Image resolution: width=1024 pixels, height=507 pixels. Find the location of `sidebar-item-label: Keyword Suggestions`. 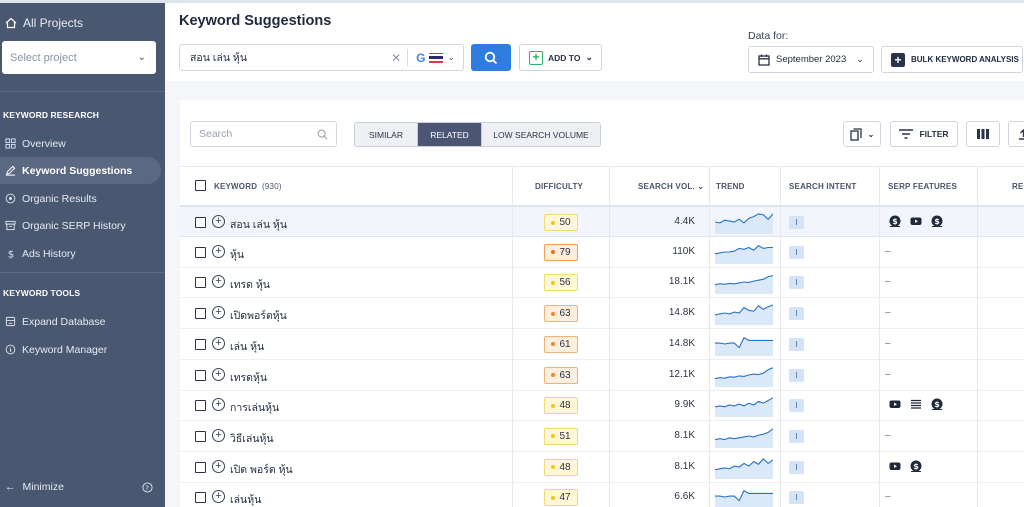

sidebar-item-label: Keyword Suggestions is located at coordinates (77, 170).